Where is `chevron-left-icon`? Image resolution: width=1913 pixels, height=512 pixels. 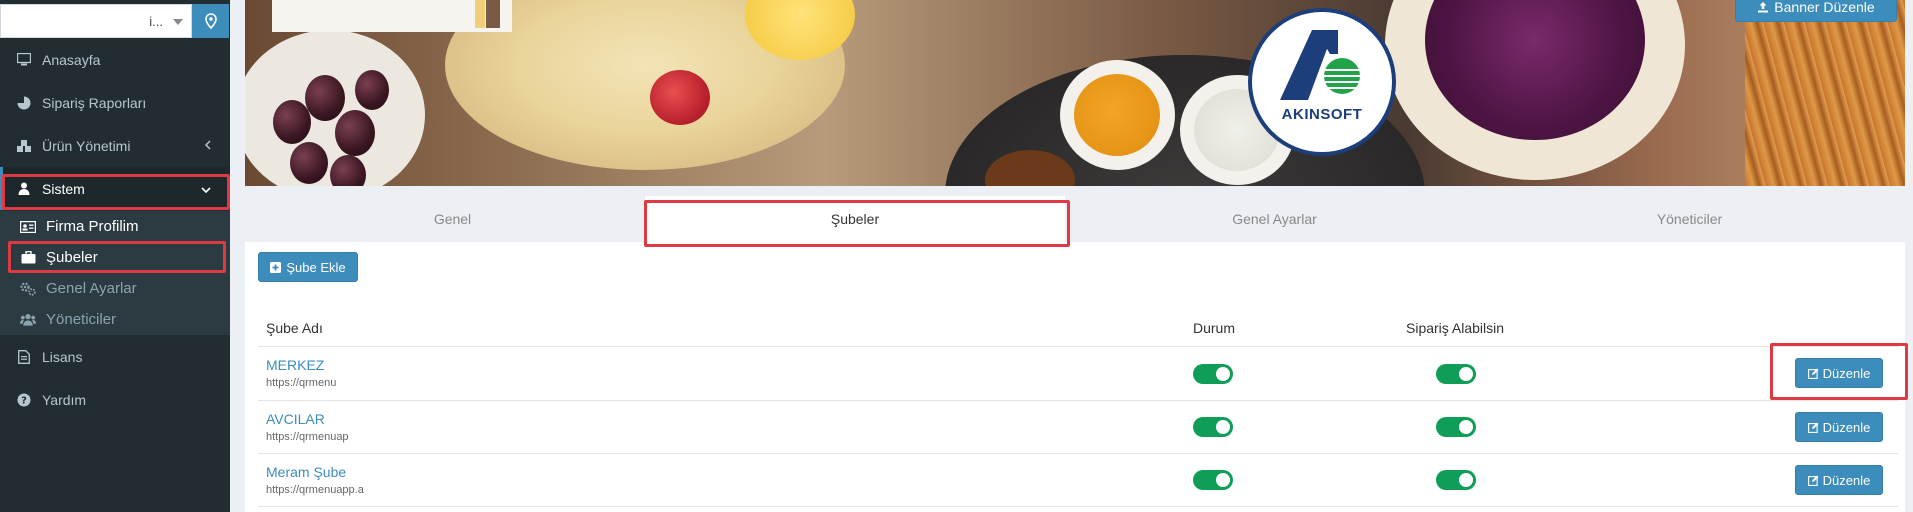
chevron-left-icon is located at coordinates (208, 146).